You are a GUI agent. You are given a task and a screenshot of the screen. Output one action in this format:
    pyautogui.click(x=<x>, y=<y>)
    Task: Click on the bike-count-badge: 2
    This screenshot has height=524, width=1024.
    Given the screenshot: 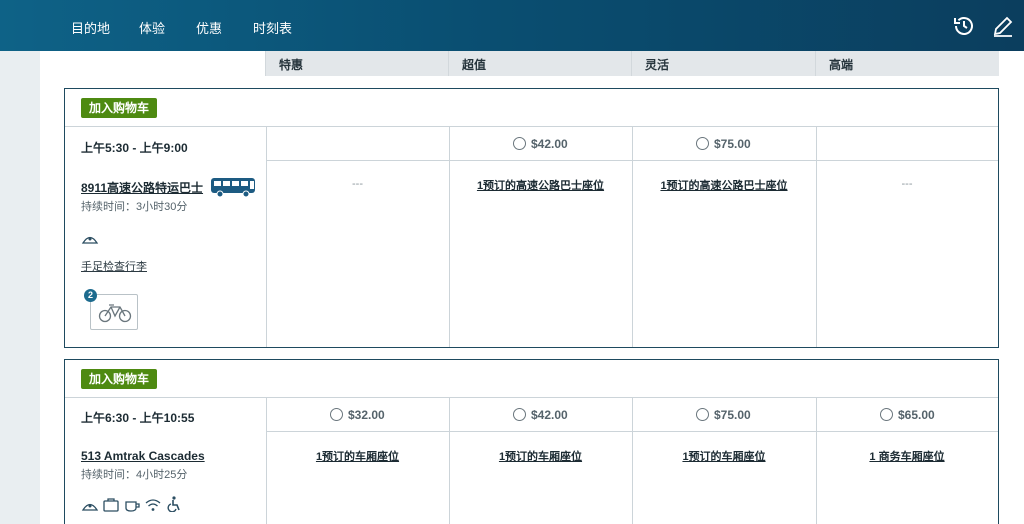 What is the action you would take?
    pyautogui.click(x=90, y=295)
    